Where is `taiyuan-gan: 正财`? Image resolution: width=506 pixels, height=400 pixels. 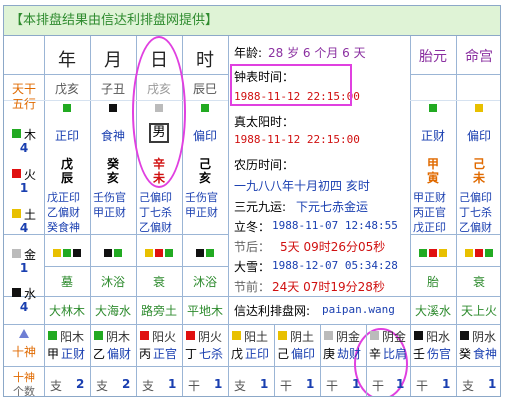 taiyuan-gan: 正财 is located at coordinates (432, 136).